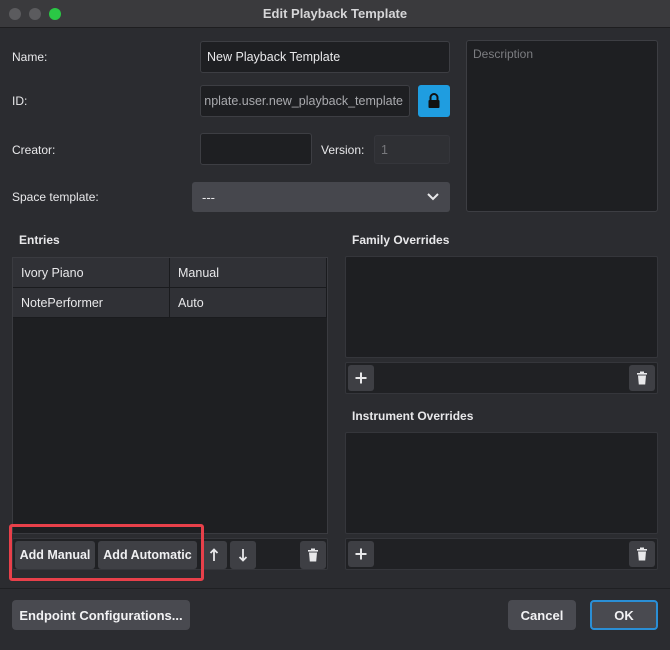  I want to click on space-template-value: ---, so click(208, 197).